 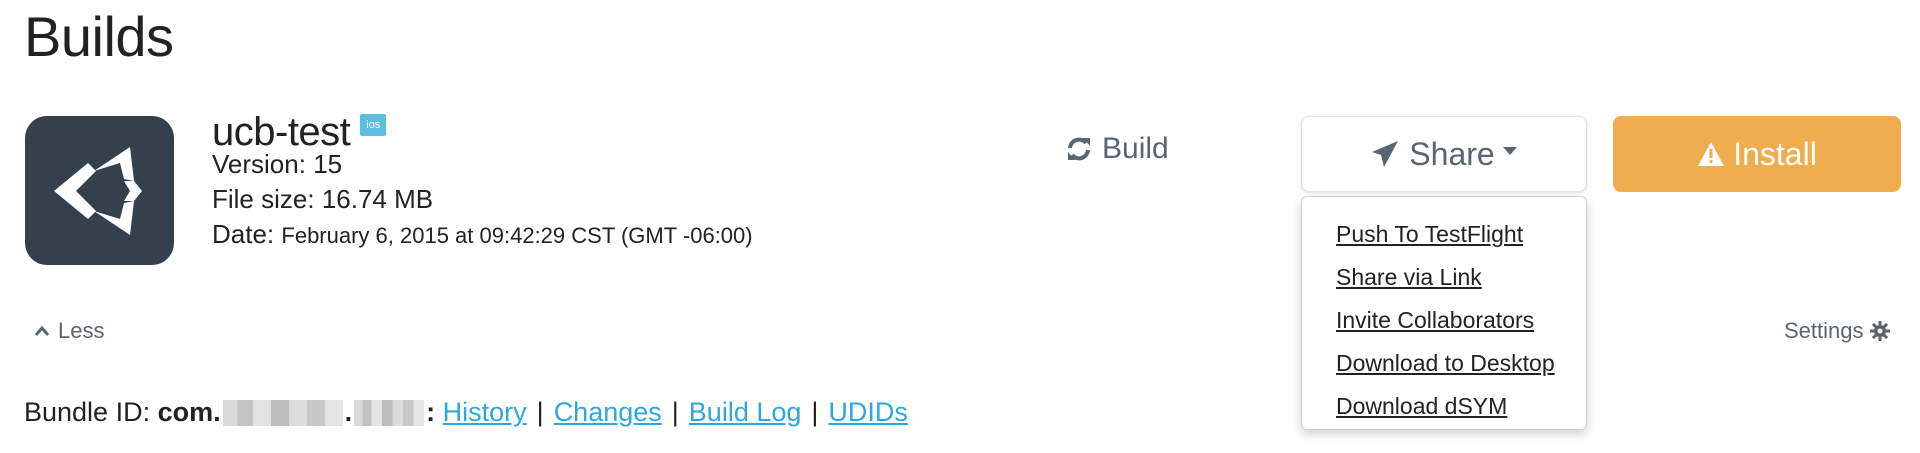 I want to click on chevron-up-icon, so click(x=42, y=330).